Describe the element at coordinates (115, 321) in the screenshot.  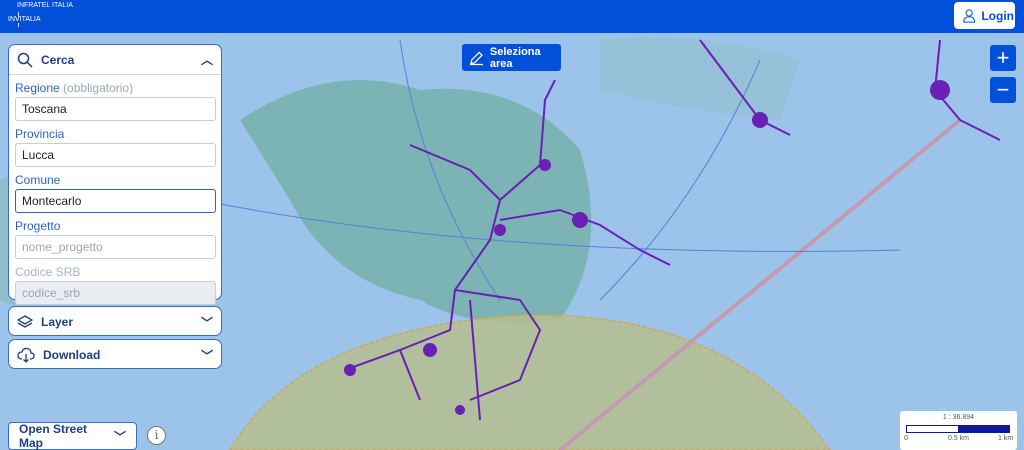
I see `layer-panel: Layer ﹀` at that location.